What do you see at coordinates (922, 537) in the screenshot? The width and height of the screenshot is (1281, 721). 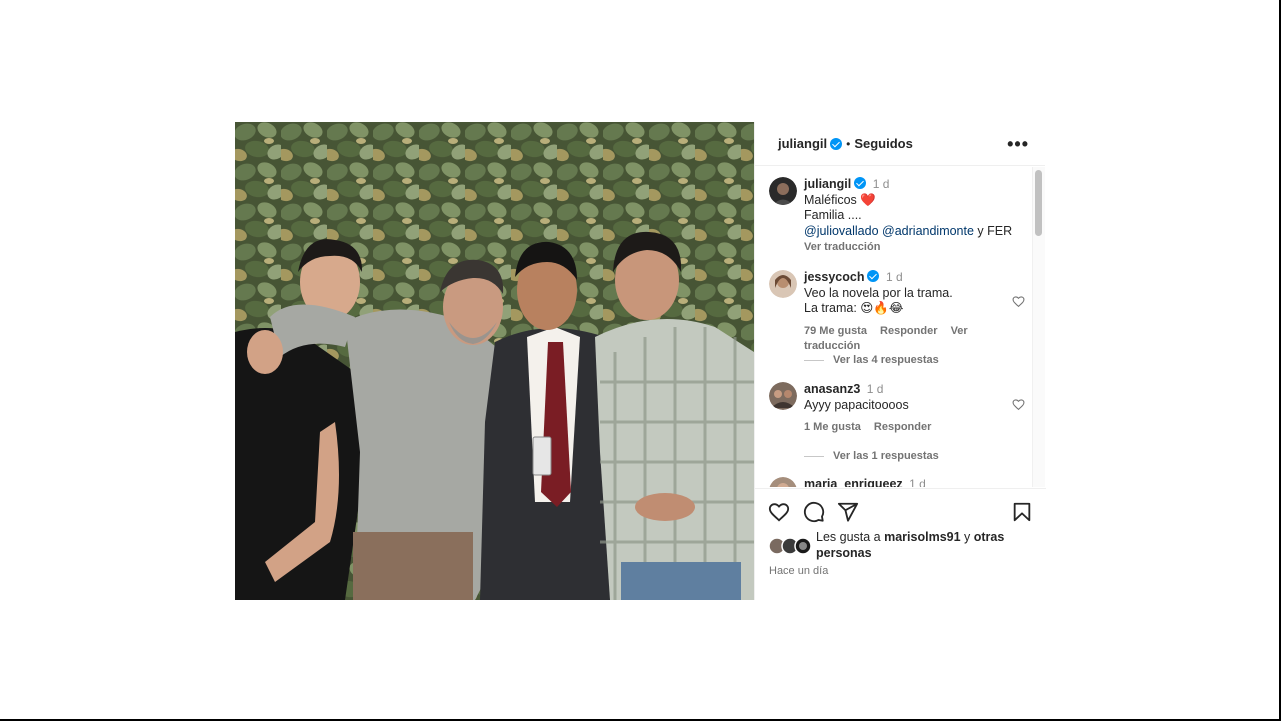 I see `liker-username: marisolms91` at bounding box center [922, 537].